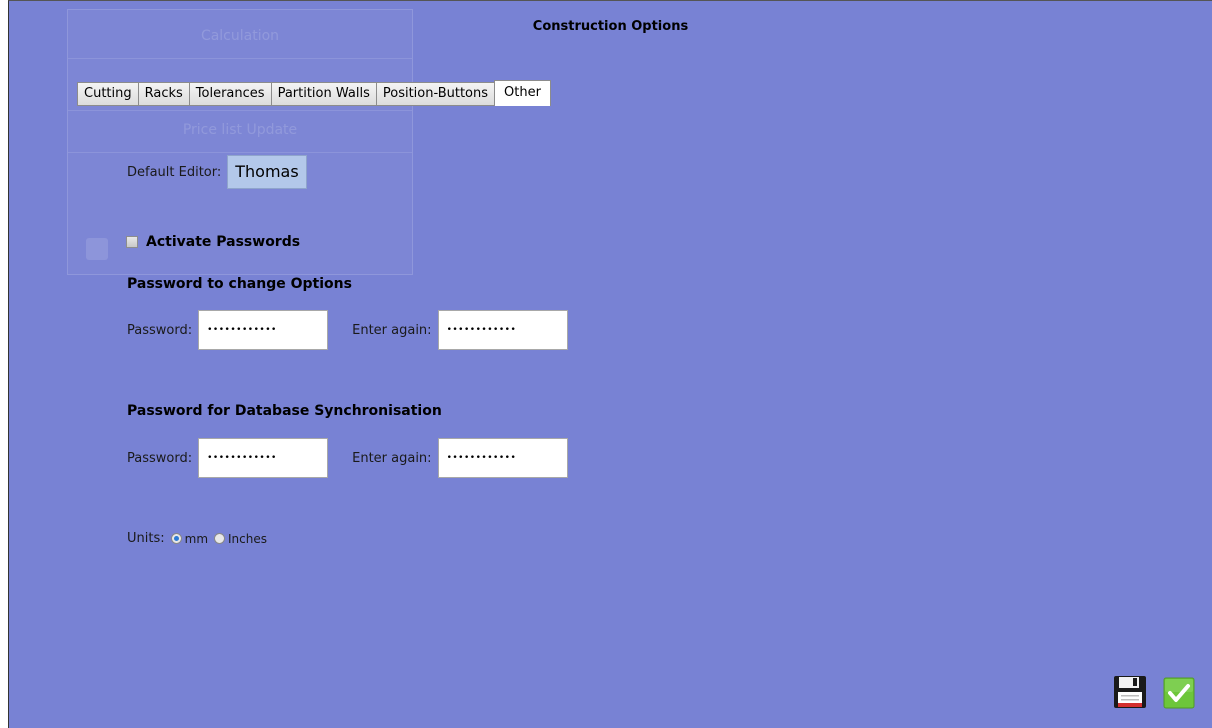  What do you see at coordinates (392, 330) in the screenshot?
I see `options-password-again-label: Enter again:` at bounding box center [392, 330].